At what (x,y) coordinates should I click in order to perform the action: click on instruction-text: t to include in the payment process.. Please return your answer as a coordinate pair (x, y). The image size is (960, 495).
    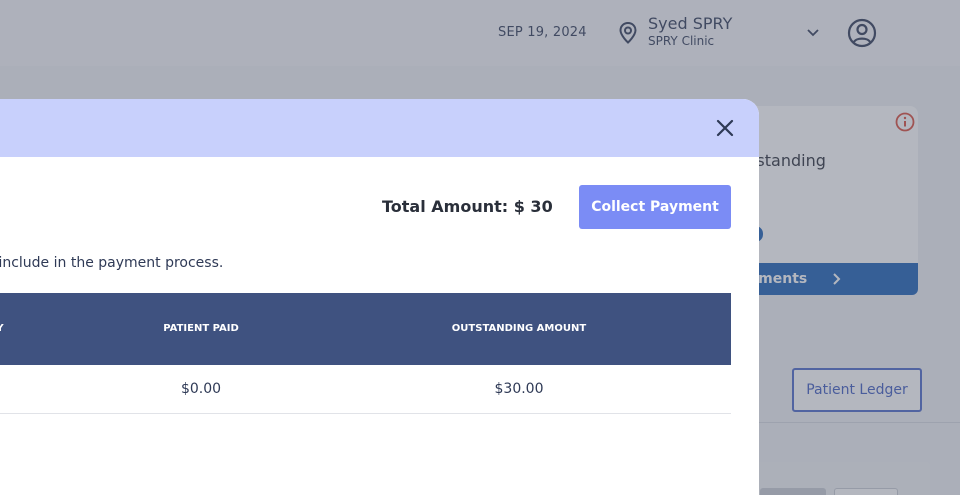
    Looking at the image, I should click on (112, 263).